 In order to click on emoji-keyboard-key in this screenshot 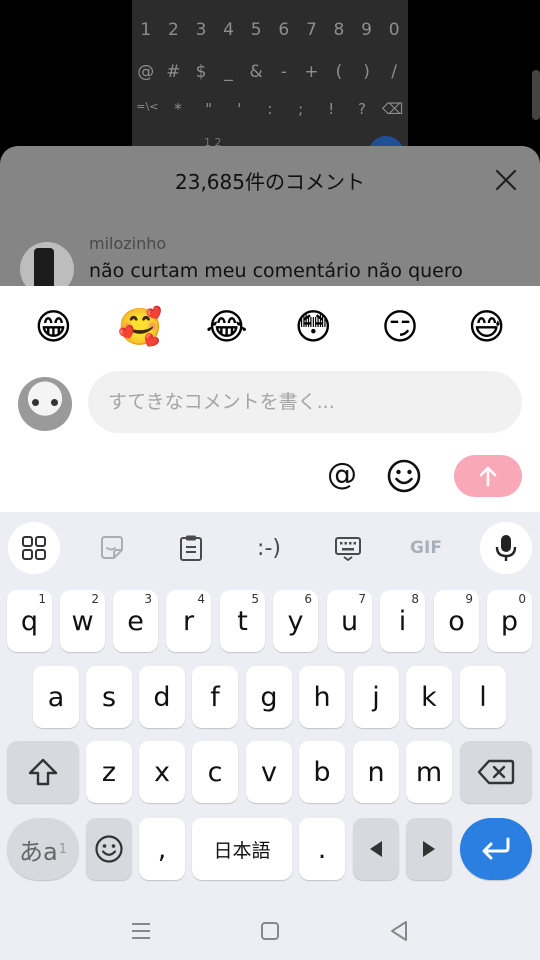, I will do `click(109, 849)`.